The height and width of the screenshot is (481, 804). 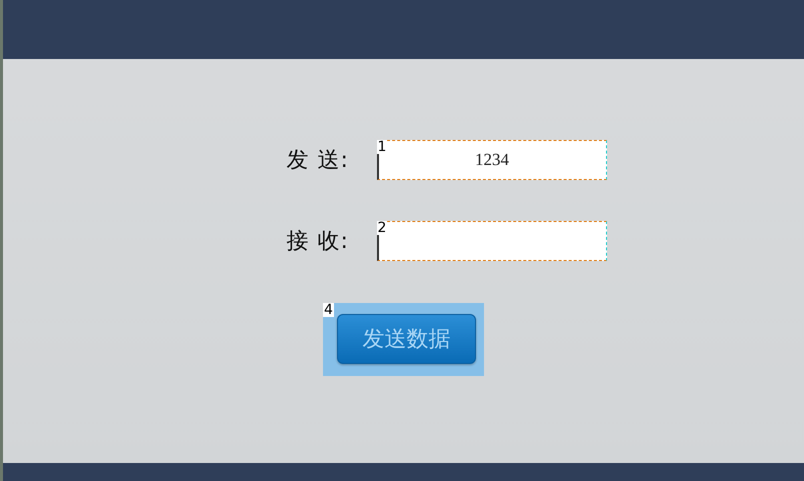 What do you see at coordinates (318, 242) in the screenshot?
I see `field-label: 接 收:` at bounding box center [318, 242].